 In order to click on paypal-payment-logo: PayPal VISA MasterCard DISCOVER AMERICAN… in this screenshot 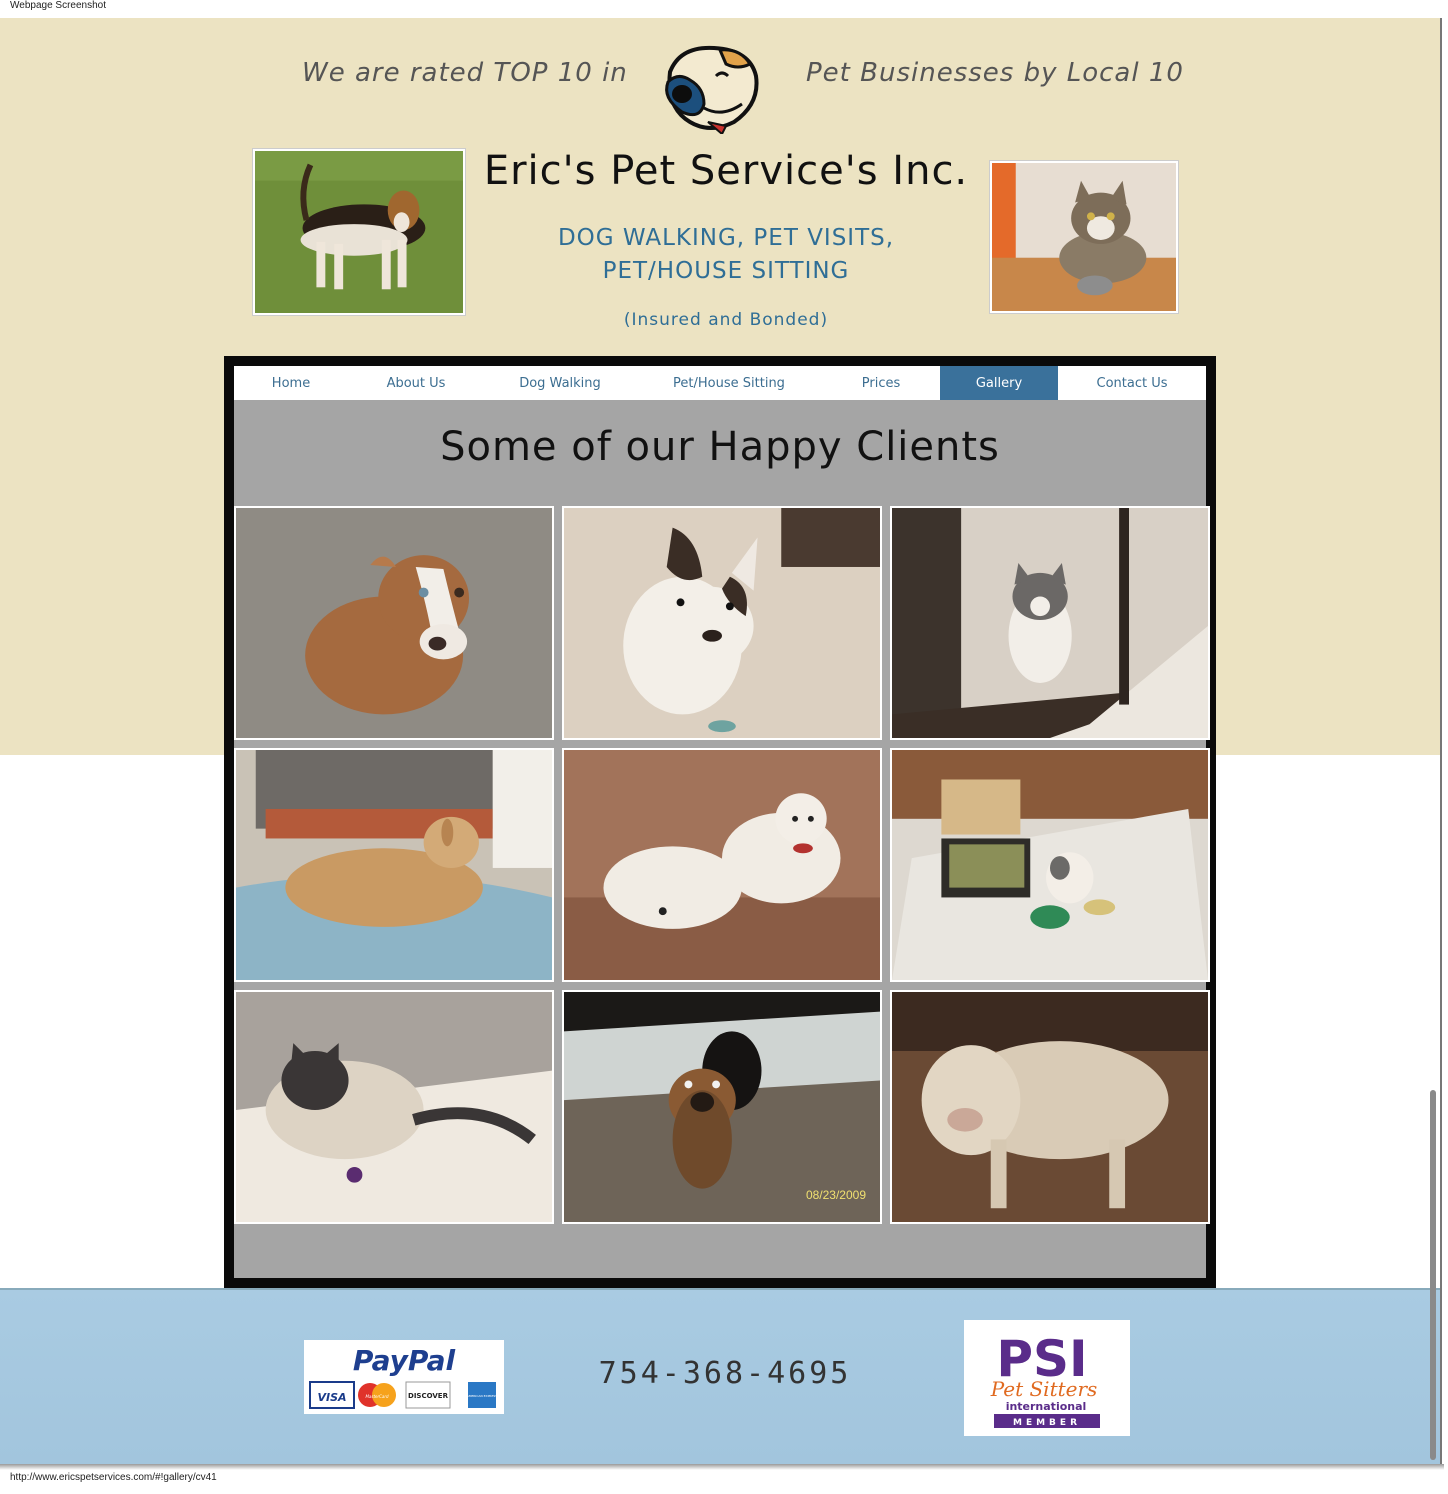, I will do `click(404, 1377)`.